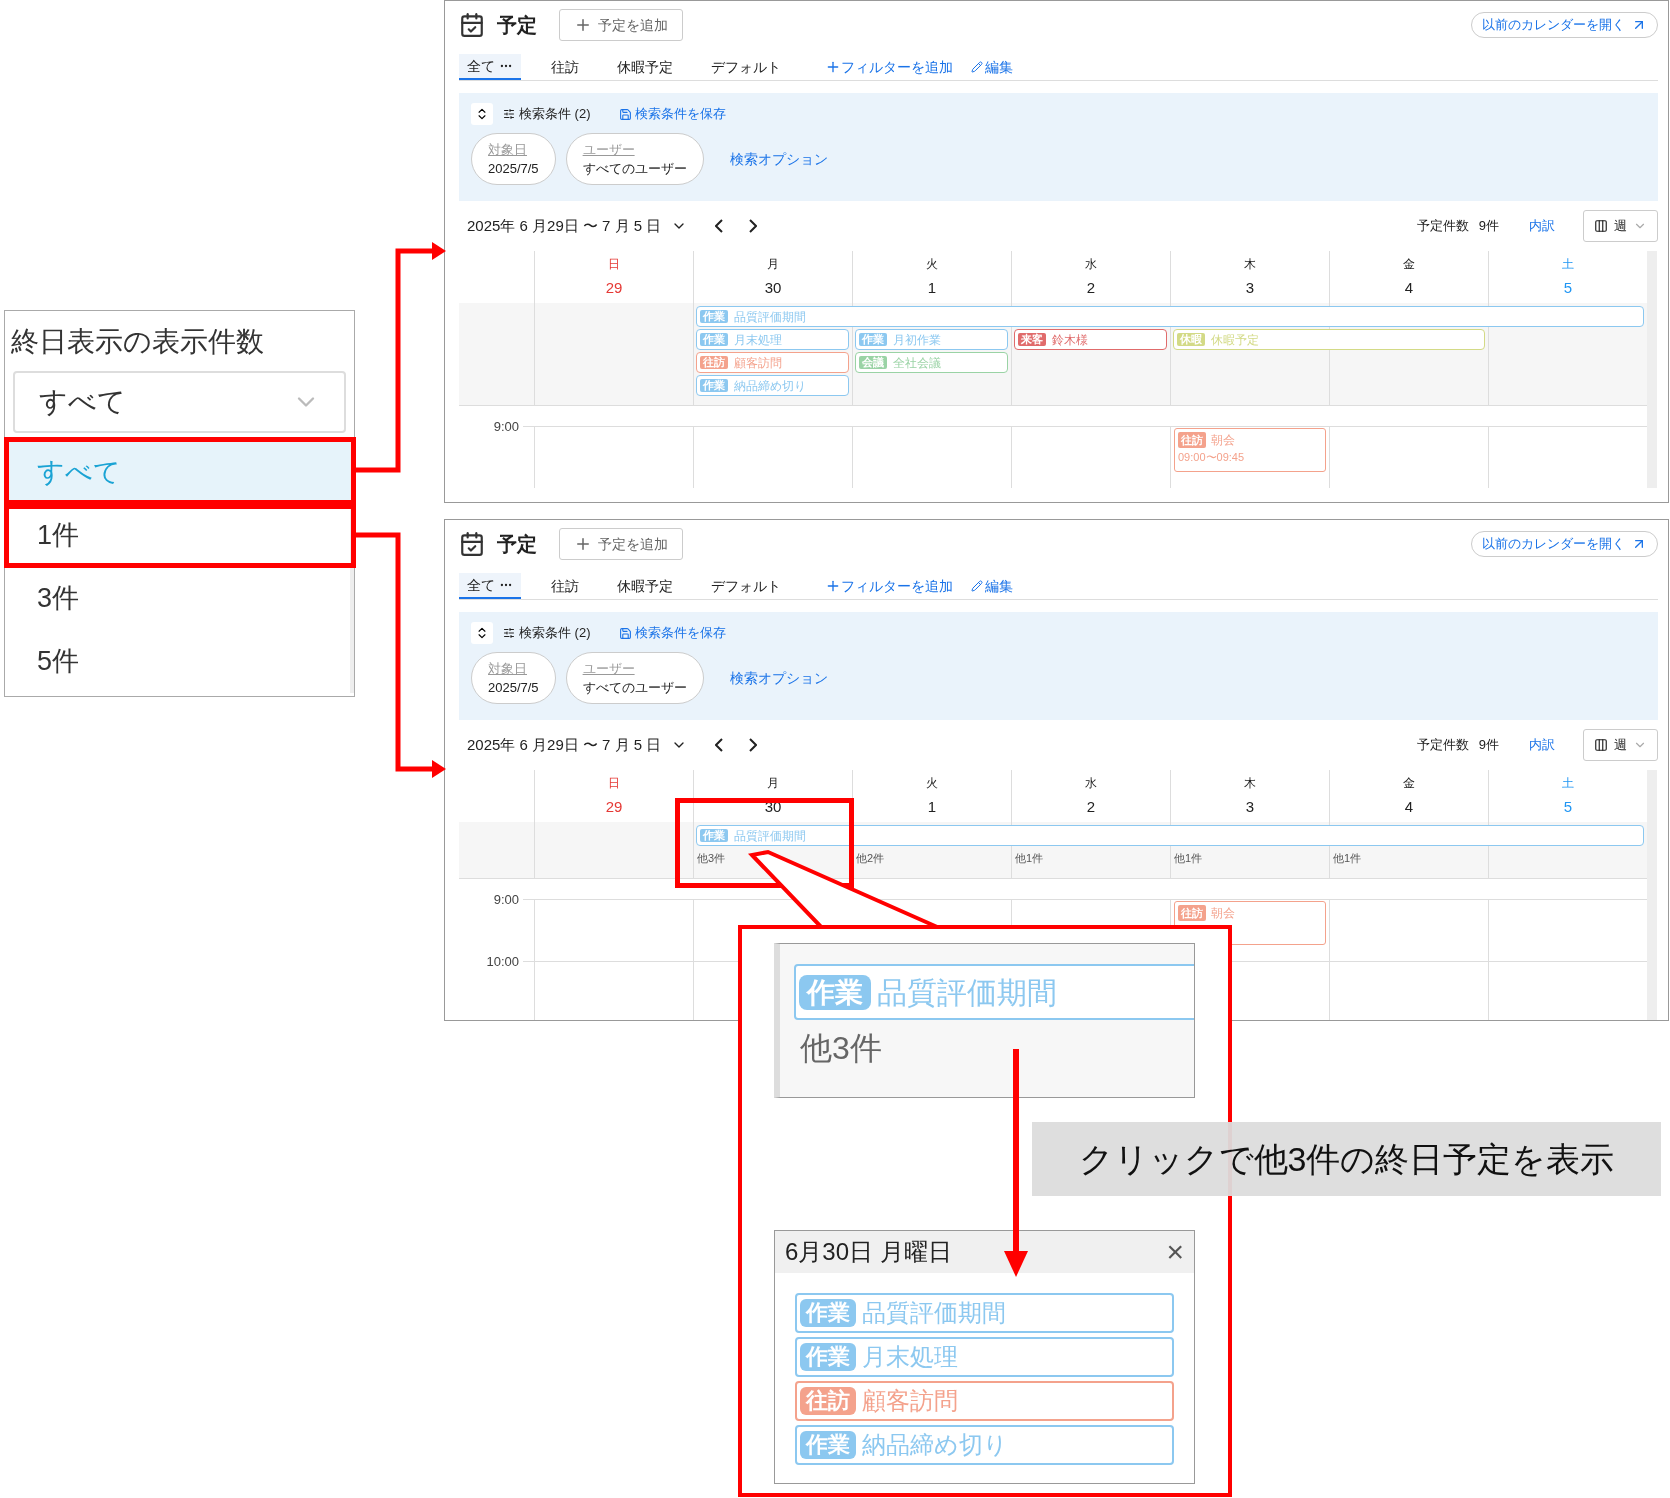  Describe the element at coordinates (870, 858) in the screenshot. I see `more-events-link: 他2件` at that location.